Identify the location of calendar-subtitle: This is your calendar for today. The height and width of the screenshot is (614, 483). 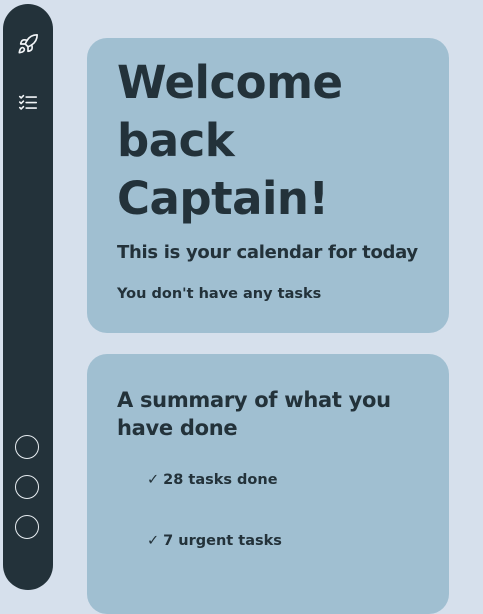
(267, 252).